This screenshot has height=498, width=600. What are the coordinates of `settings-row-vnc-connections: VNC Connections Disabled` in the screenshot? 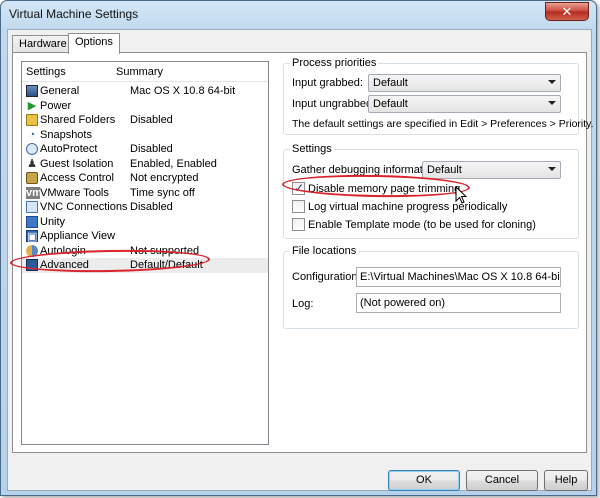 It's located at (145, 207).